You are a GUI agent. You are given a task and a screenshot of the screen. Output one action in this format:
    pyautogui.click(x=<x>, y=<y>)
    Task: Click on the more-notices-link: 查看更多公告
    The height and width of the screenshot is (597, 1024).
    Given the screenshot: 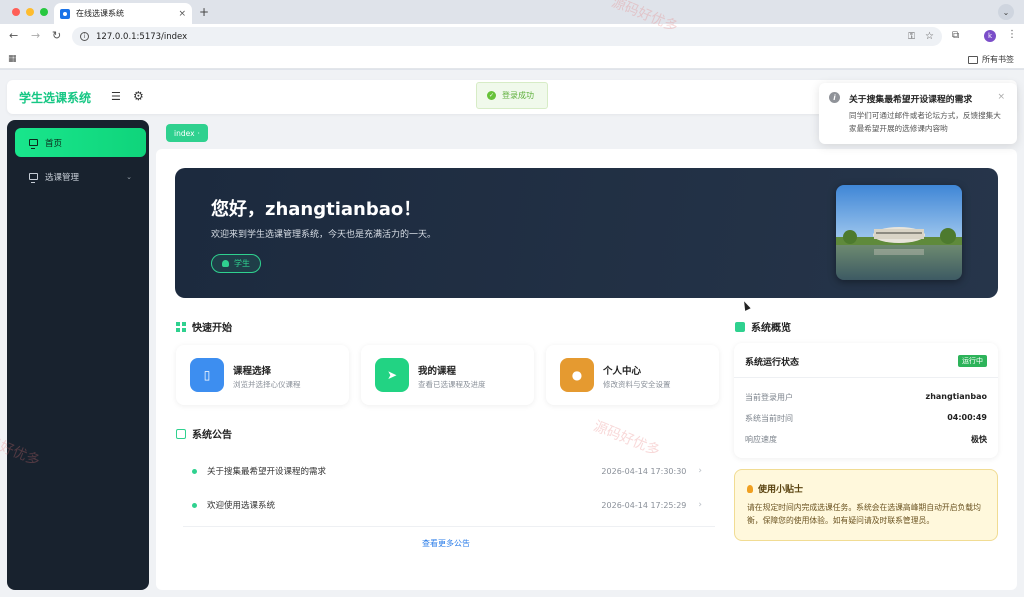 What is the action you would take?
    pyautogui.click(x=446, y=543)
    